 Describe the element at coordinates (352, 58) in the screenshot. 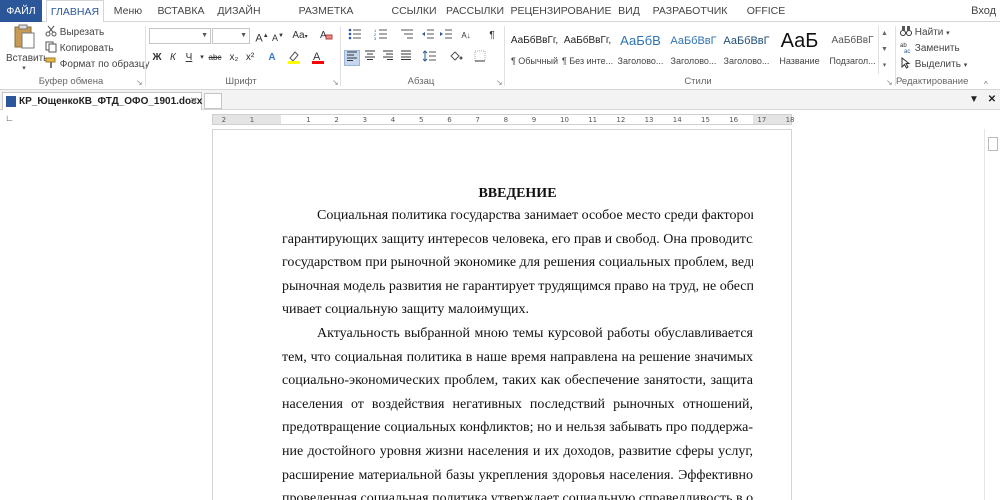

I see `align-left-button` at that location.